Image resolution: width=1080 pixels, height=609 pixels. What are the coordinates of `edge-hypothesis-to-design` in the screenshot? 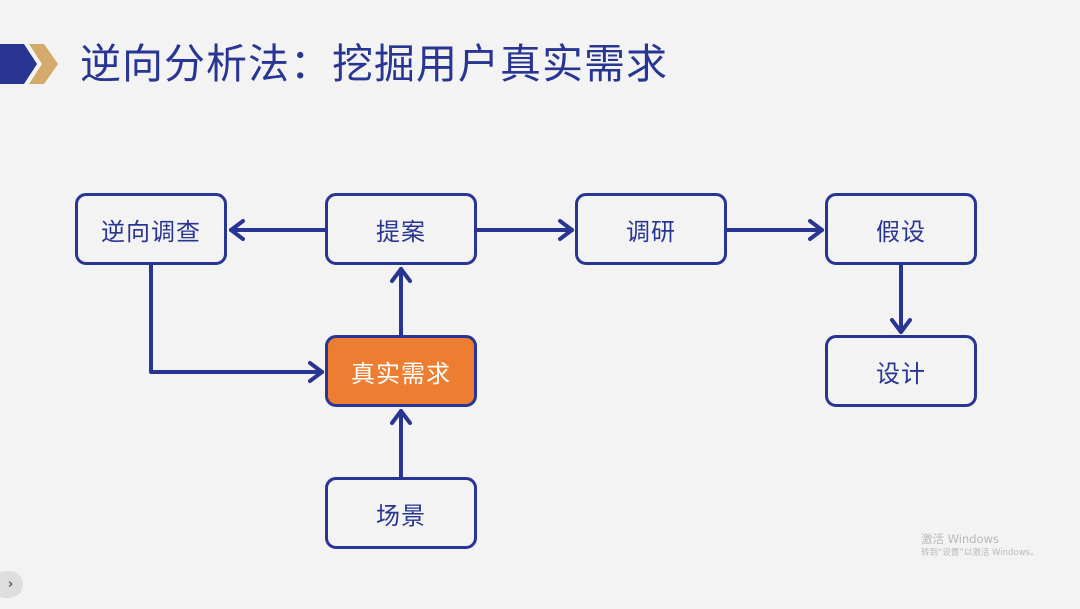 It's located at (901, 298).